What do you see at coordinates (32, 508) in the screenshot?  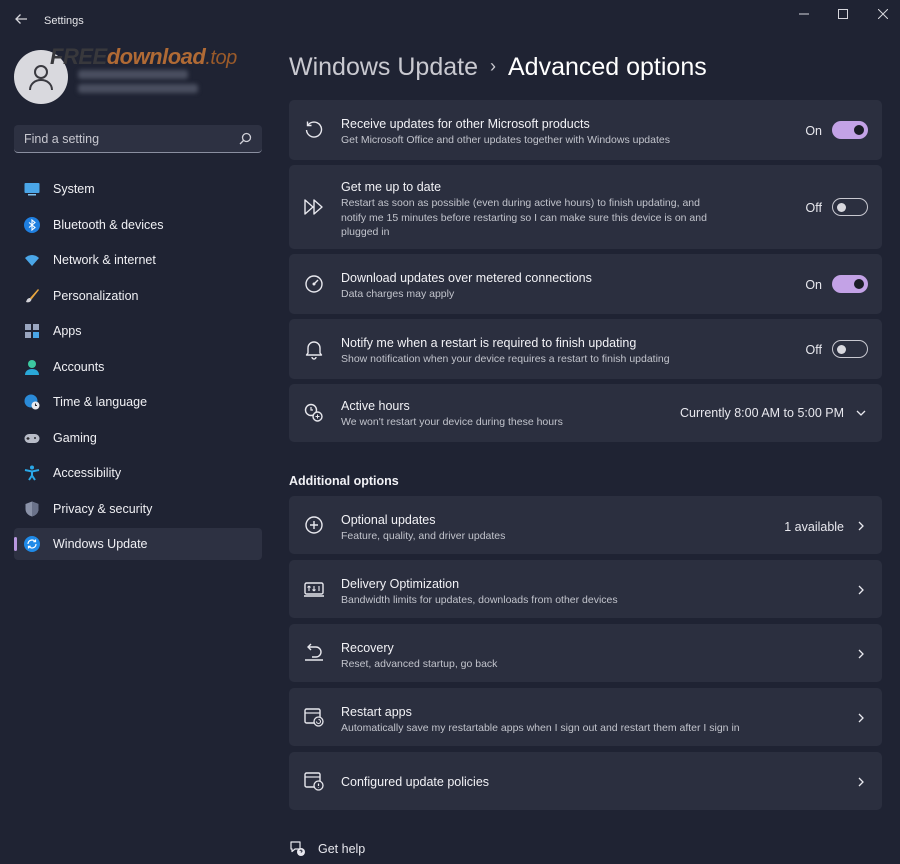 I see `shield-icon` at bounding box center [32, 508].